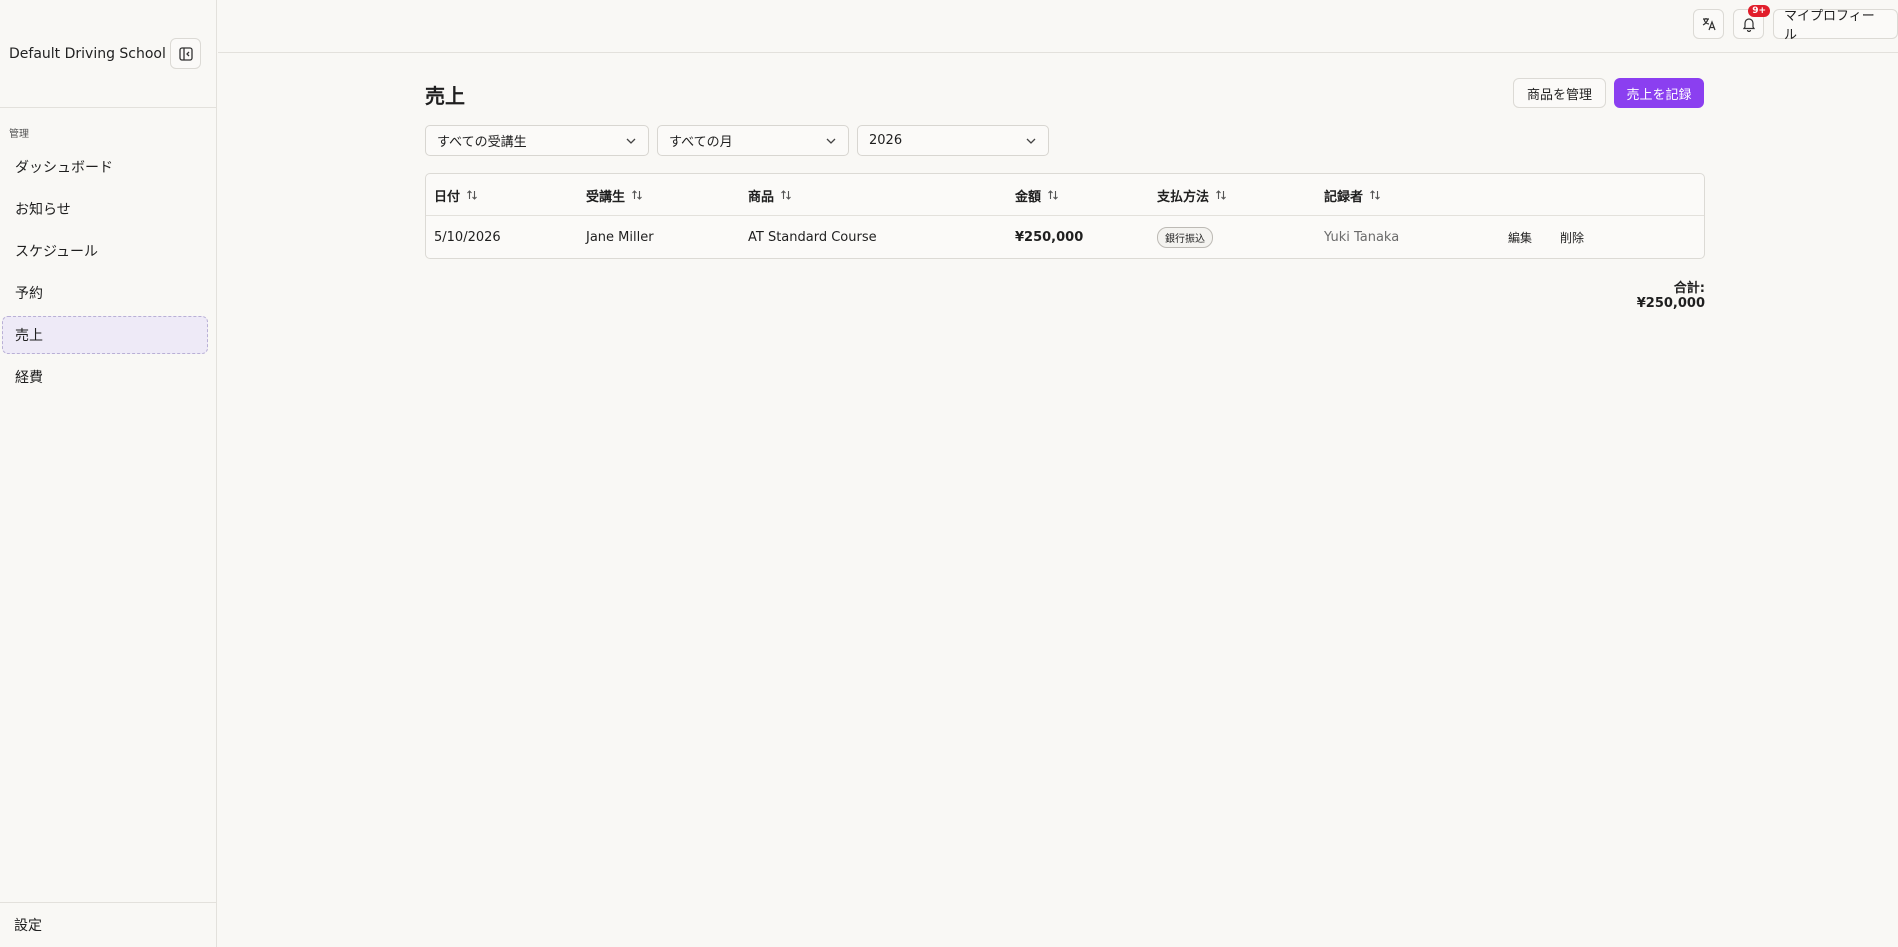  What do you see at coordinates (953, 140) in the screenshot?
I see `year-filter-select: 2026` at bounding box center [953, 140].